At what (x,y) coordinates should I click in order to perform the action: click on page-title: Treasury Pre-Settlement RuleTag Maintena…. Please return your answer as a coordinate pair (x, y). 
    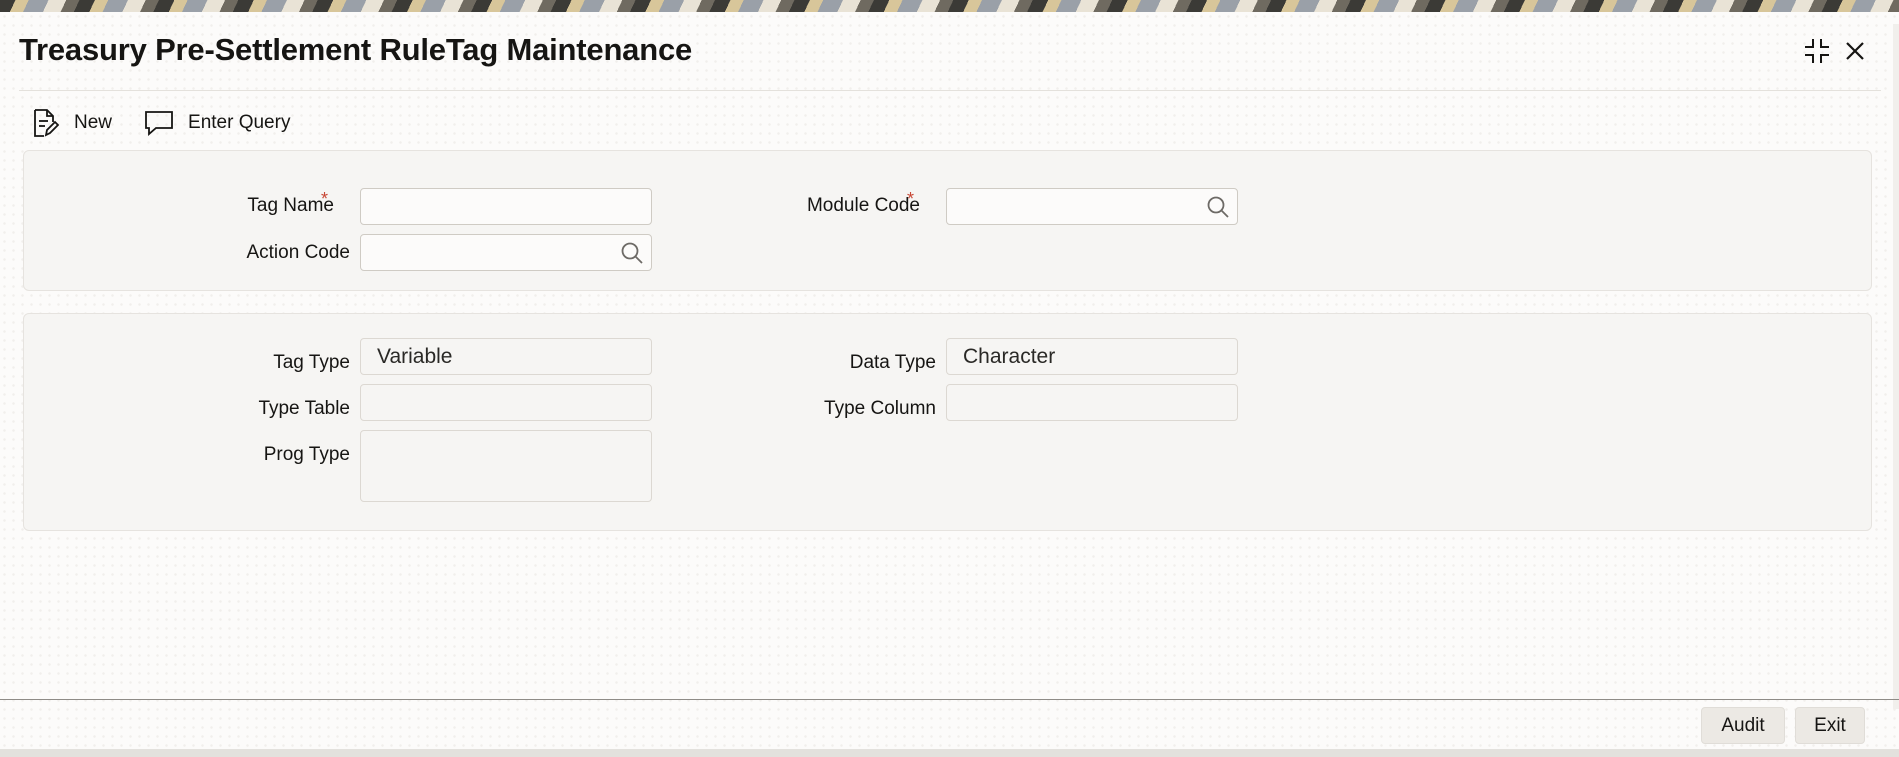
    Looking at the image, I should click on (356, 49).